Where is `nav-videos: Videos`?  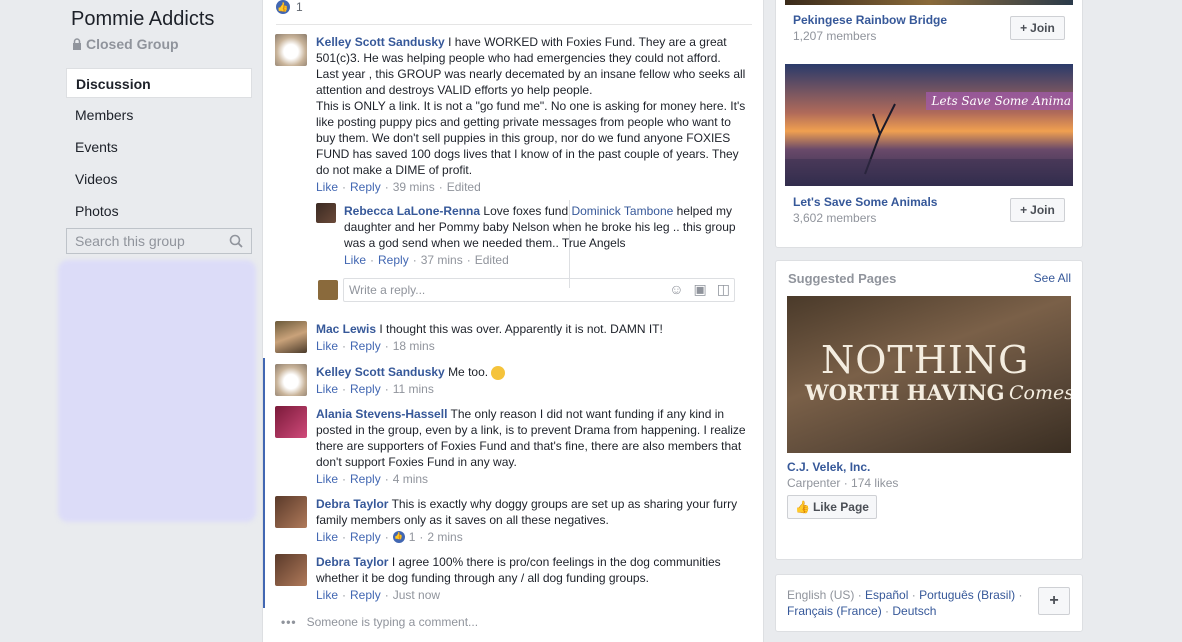 nav-videos: Videos is located at coordinates (159, 179).